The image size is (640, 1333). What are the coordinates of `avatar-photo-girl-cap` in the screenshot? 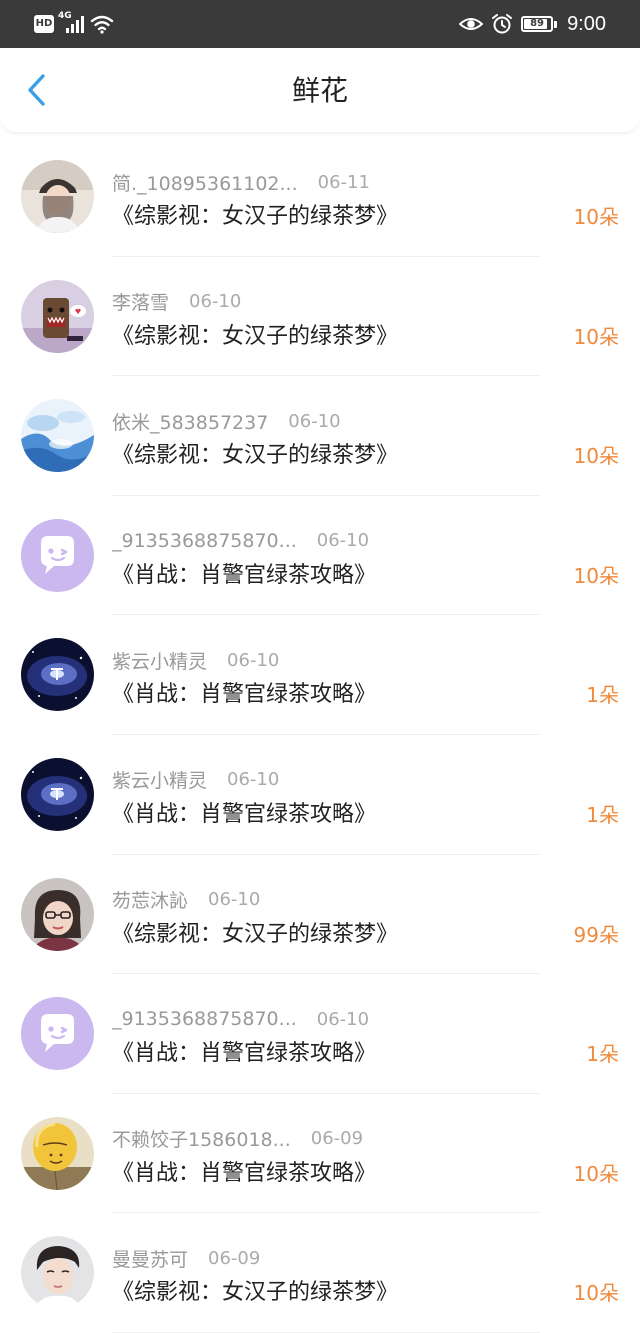 It's located at (57, 196).